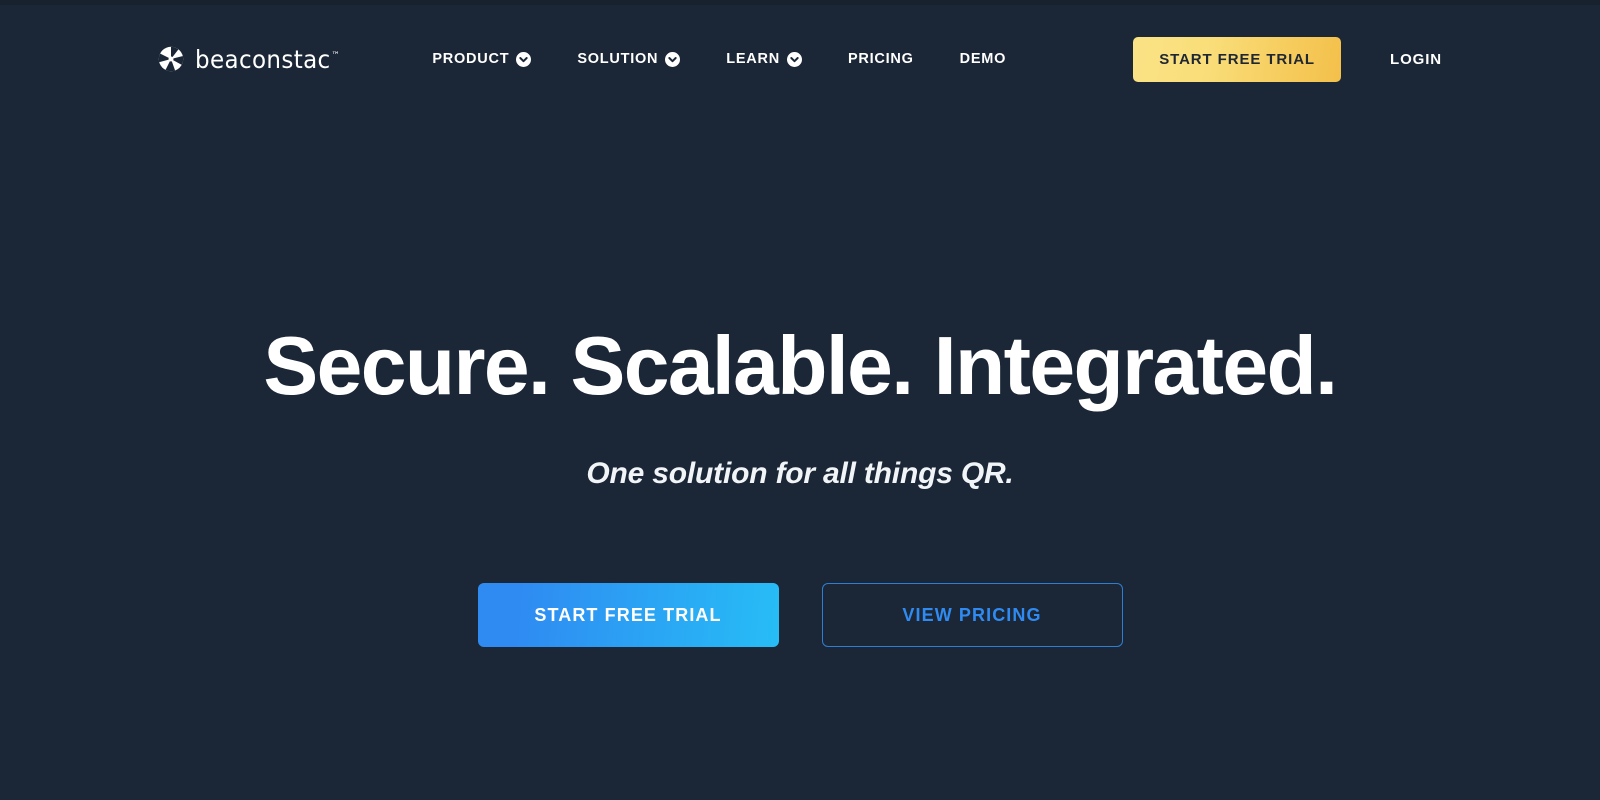 The image size is (1600, 800). Describe the element at coordinates (335, 56) in the screenshot. I see `logo-trademark: ™` at that location.